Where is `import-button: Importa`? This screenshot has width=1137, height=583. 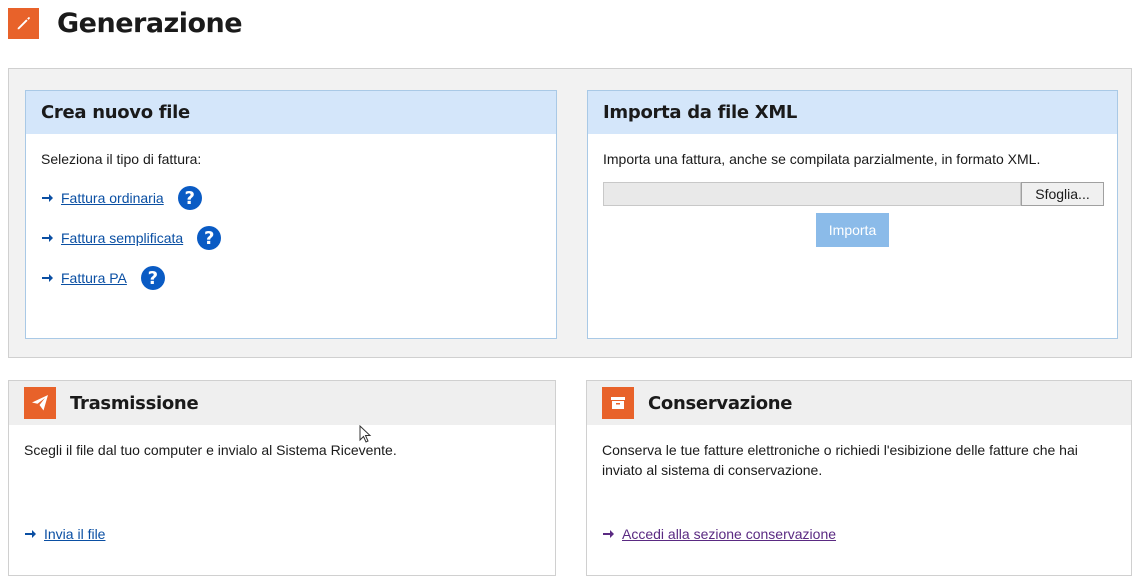
import-button: Importa is located at coordinates (852, 230).